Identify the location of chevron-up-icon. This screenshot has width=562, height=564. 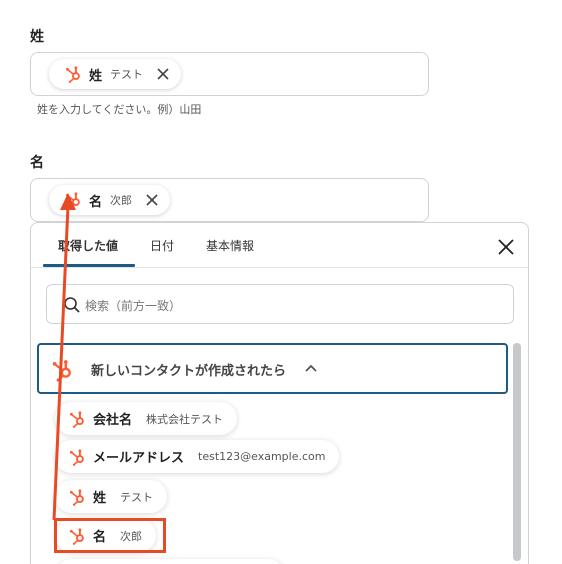
(311, 368).